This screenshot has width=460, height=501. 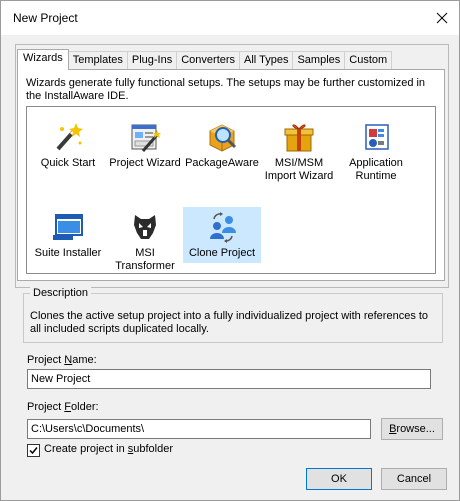 I want to click on label-text: older:, so click(x=85, y=407).